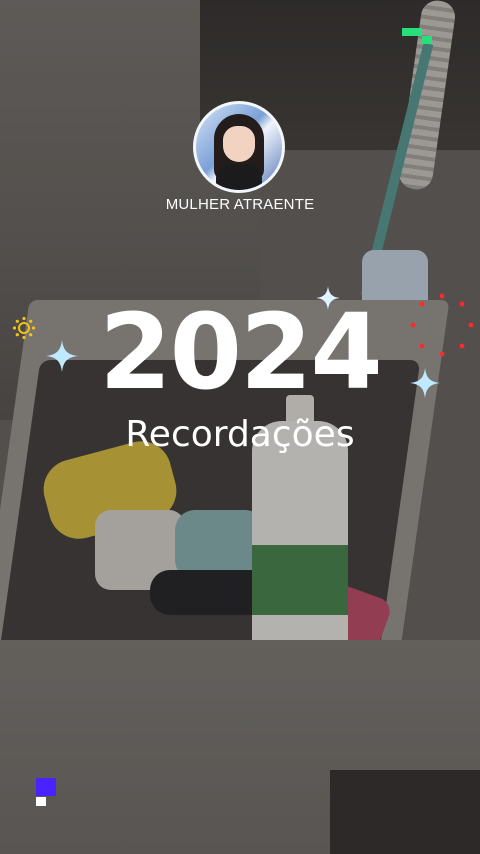 Image resolution: width=480 pixels, height=854 pixels. I want to click on avatar, so click(239, 147).